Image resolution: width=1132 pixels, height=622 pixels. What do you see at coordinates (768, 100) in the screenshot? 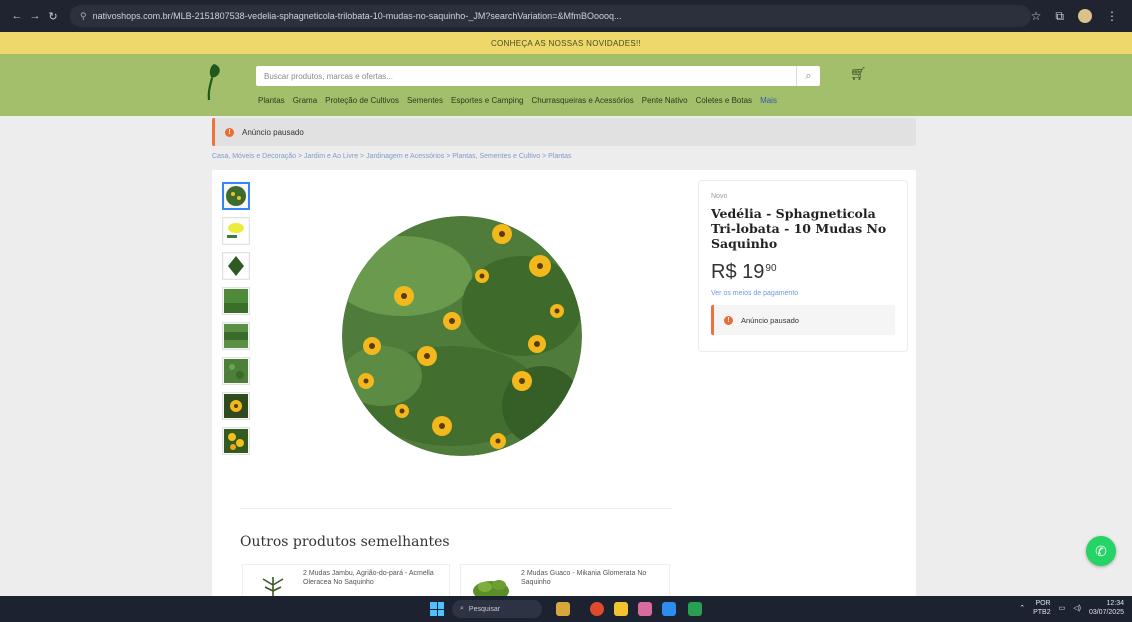
I see `nav-item-mais: Mais` at bounding box center [768, 100].